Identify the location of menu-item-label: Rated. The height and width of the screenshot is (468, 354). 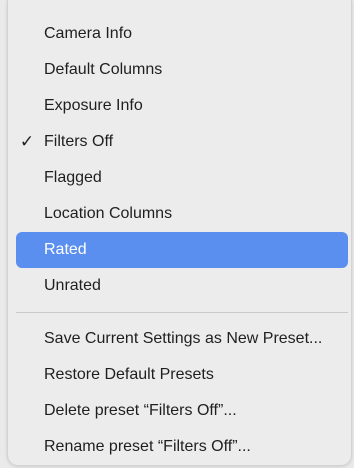
(65, 249).